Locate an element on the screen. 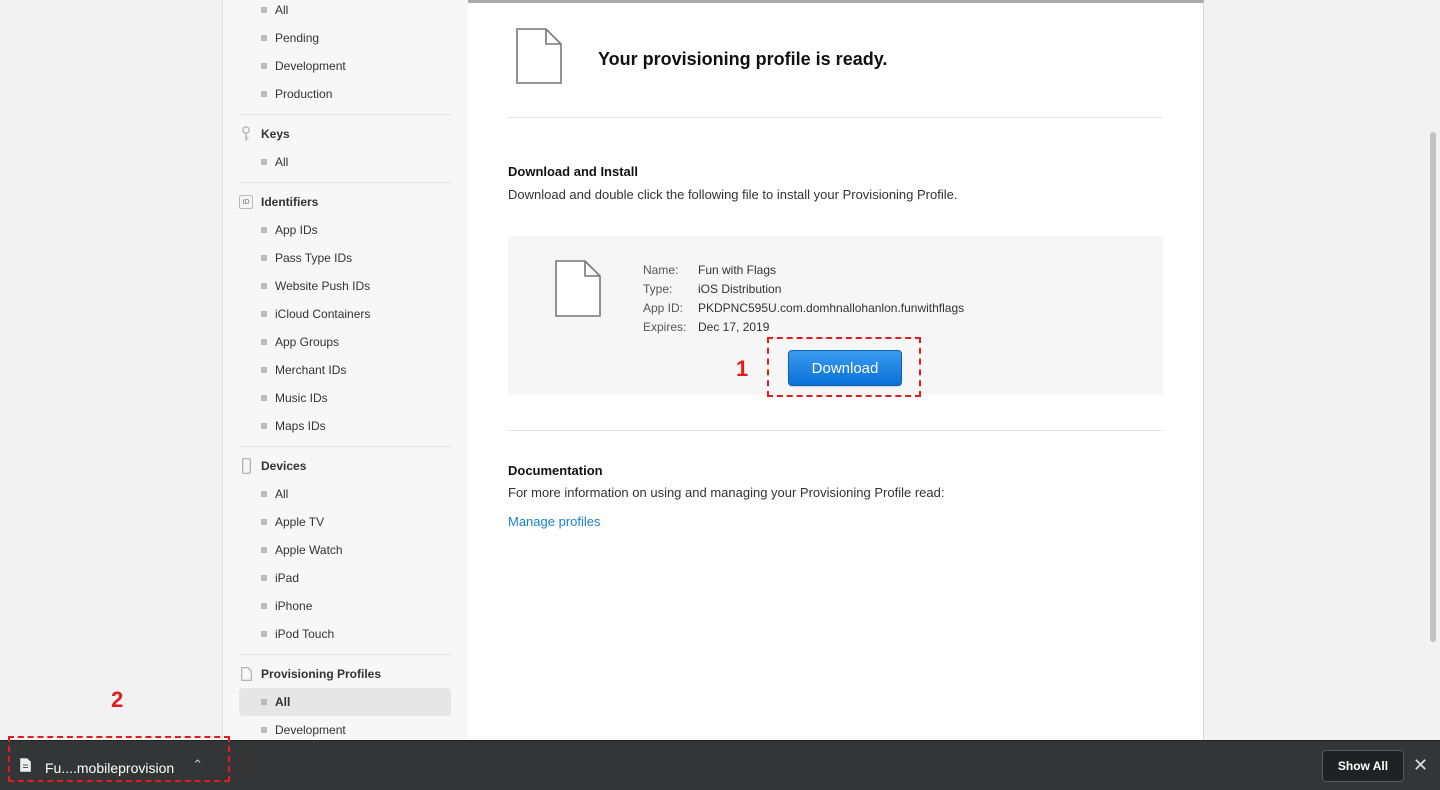 The image size is (1440, 790). certificates-group: All Pending Development Production is located at coordinates (345, 60).